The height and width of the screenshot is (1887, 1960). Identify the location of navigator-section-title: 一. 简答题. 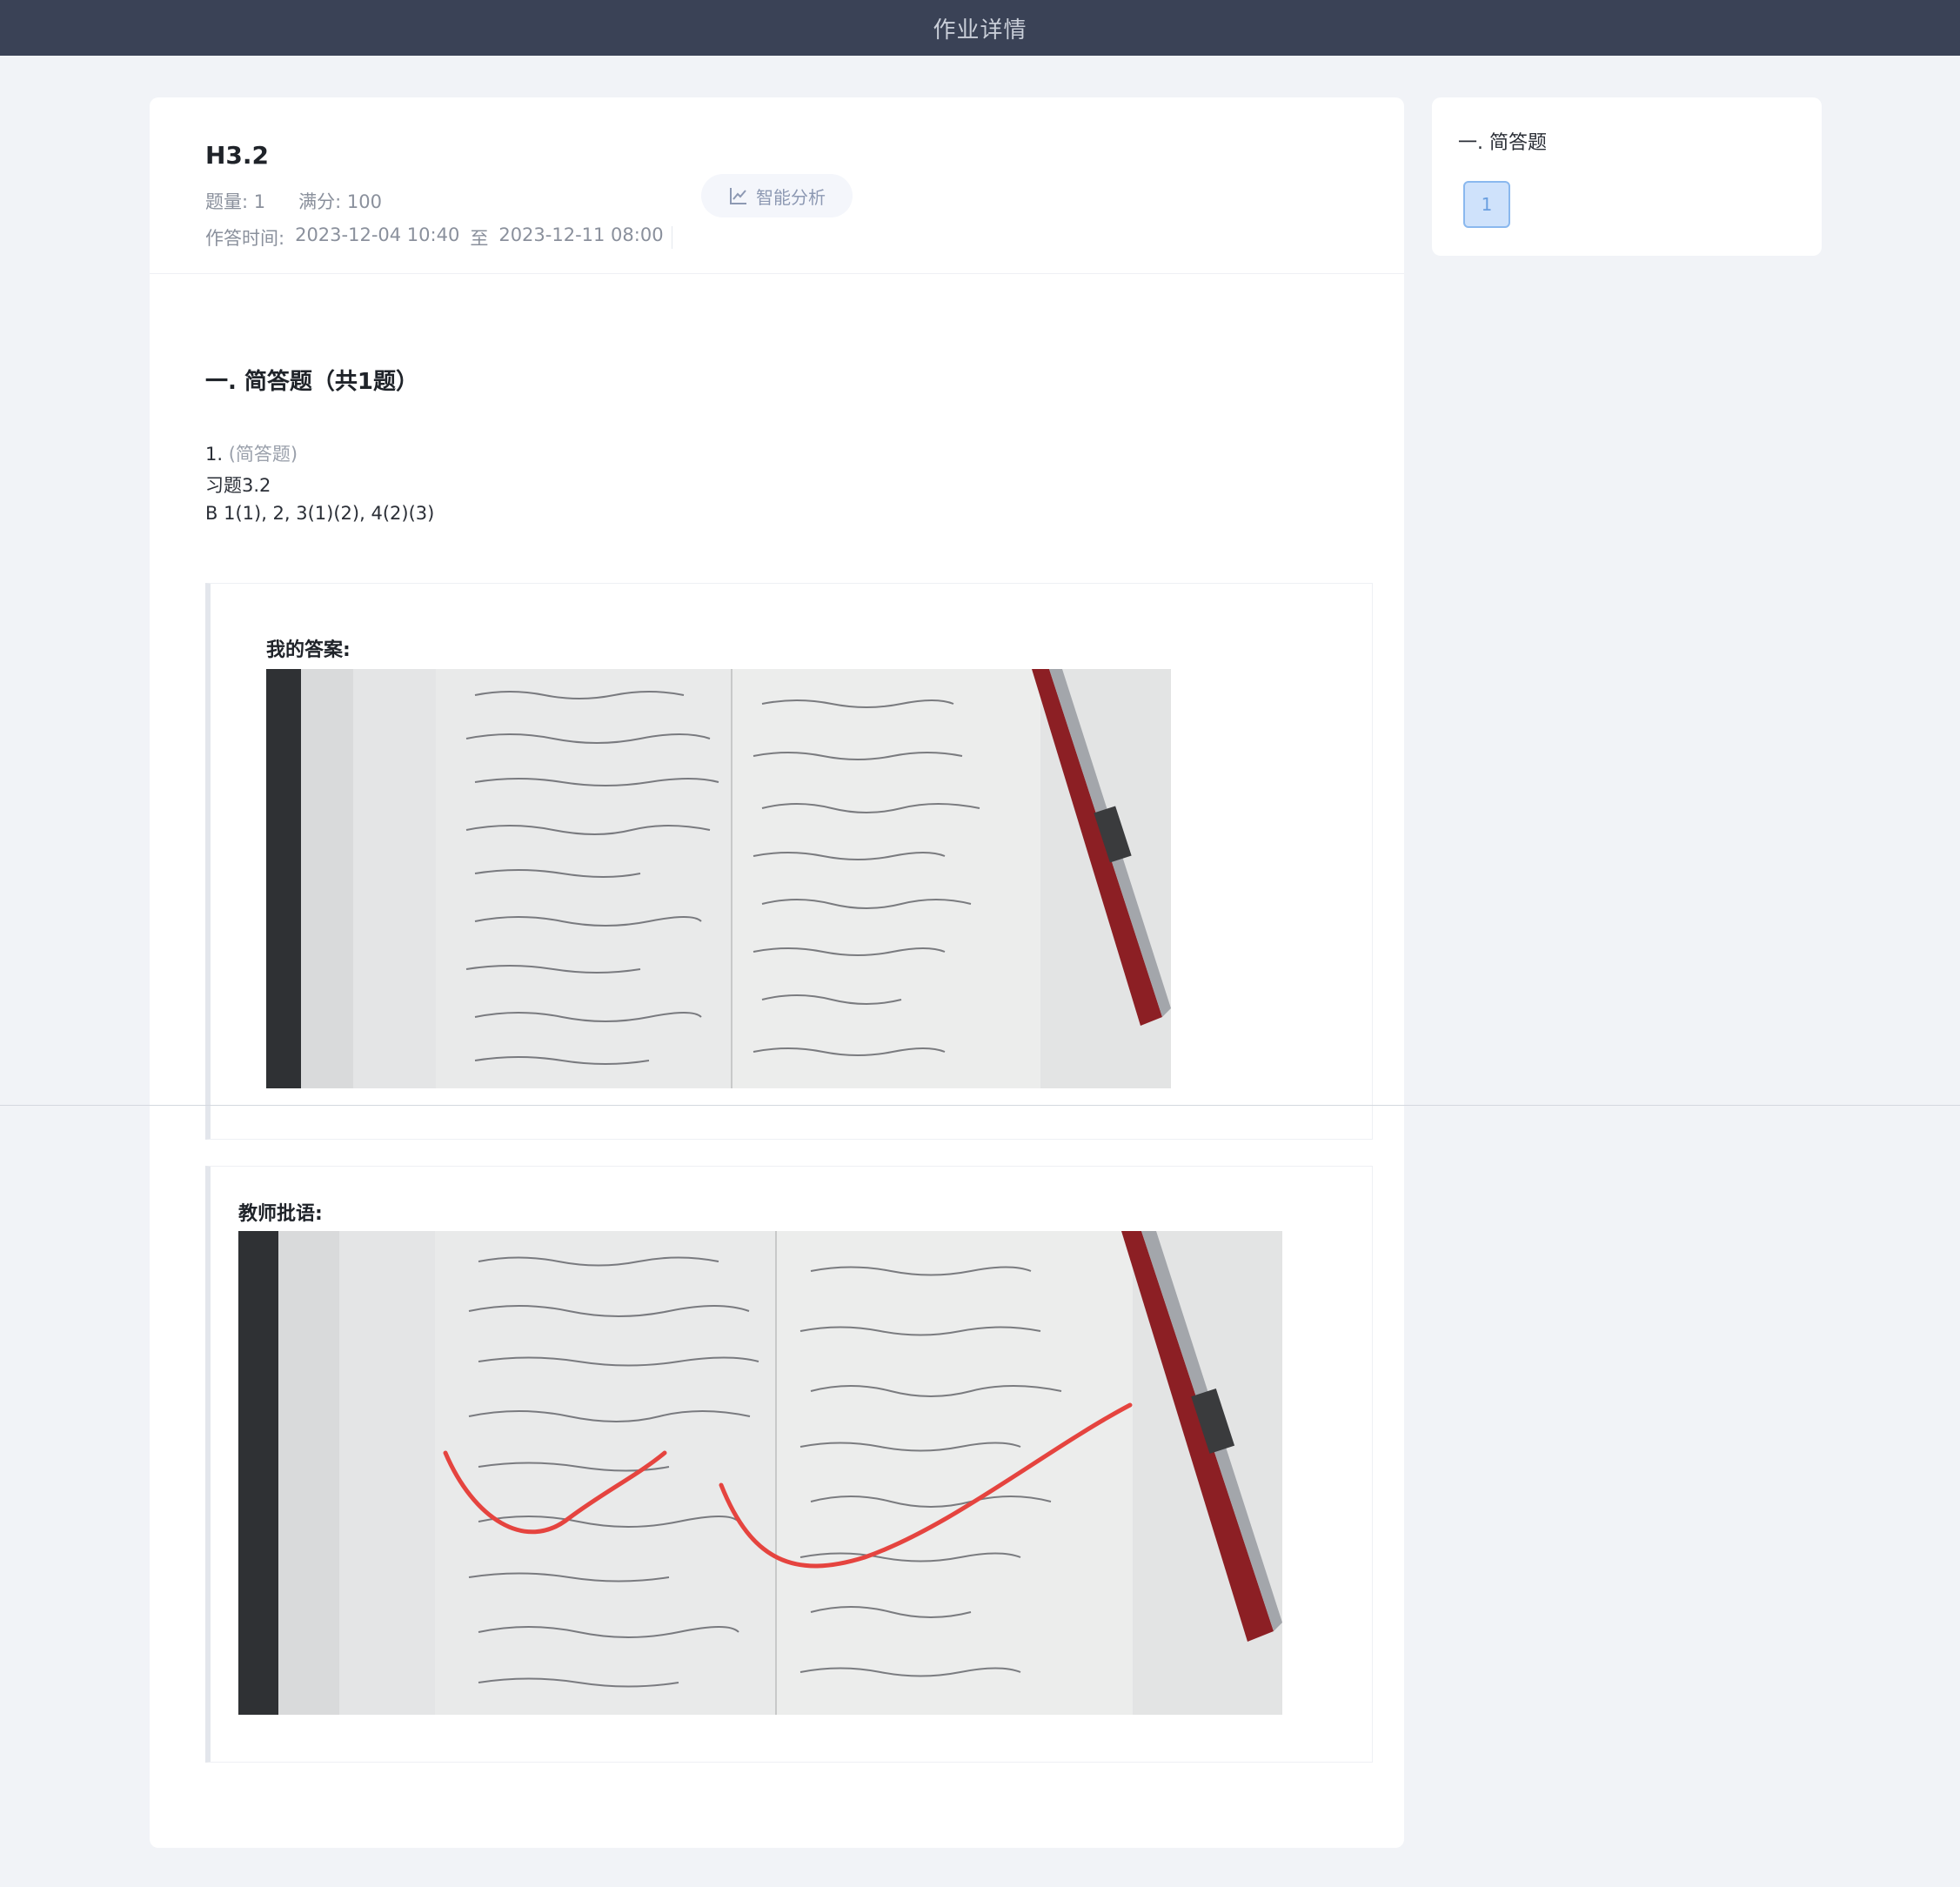
(1502, 143).